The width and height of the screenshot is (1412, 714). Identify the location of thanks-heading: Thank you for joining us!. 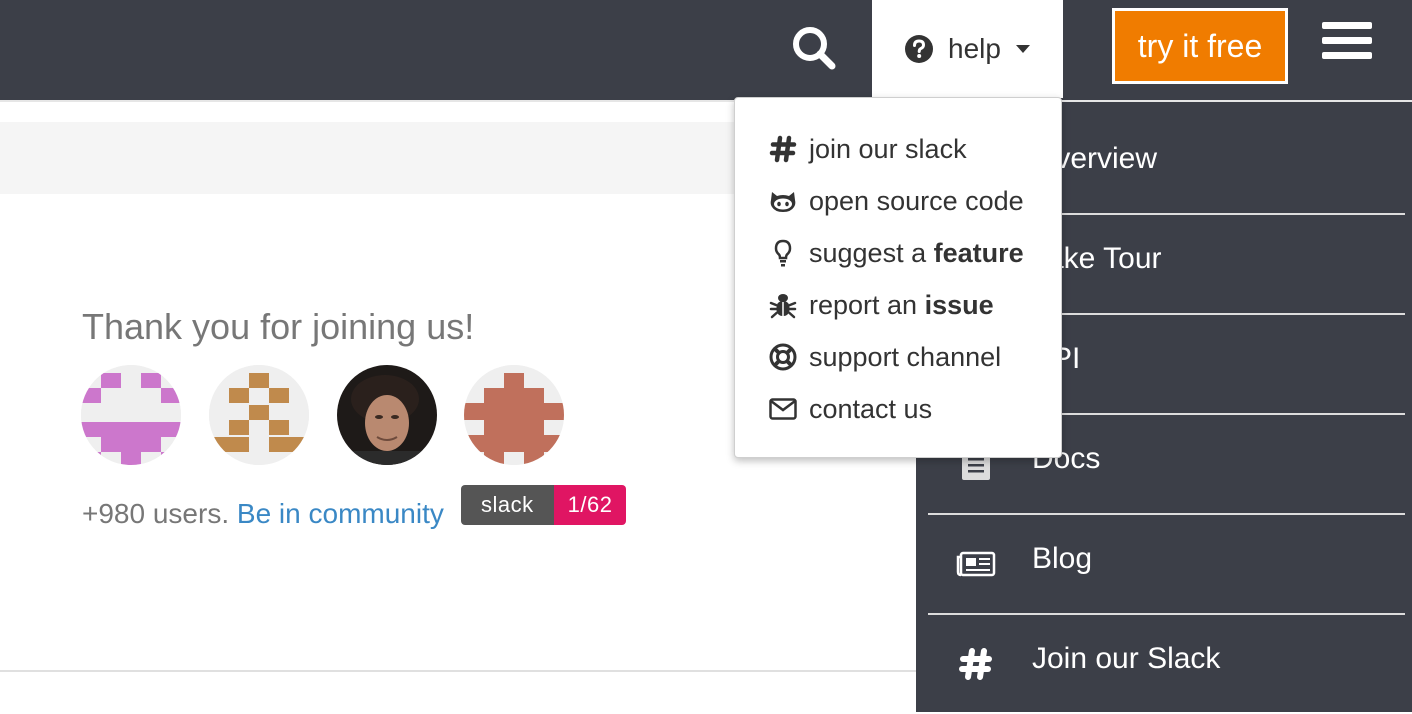
(278, 326).